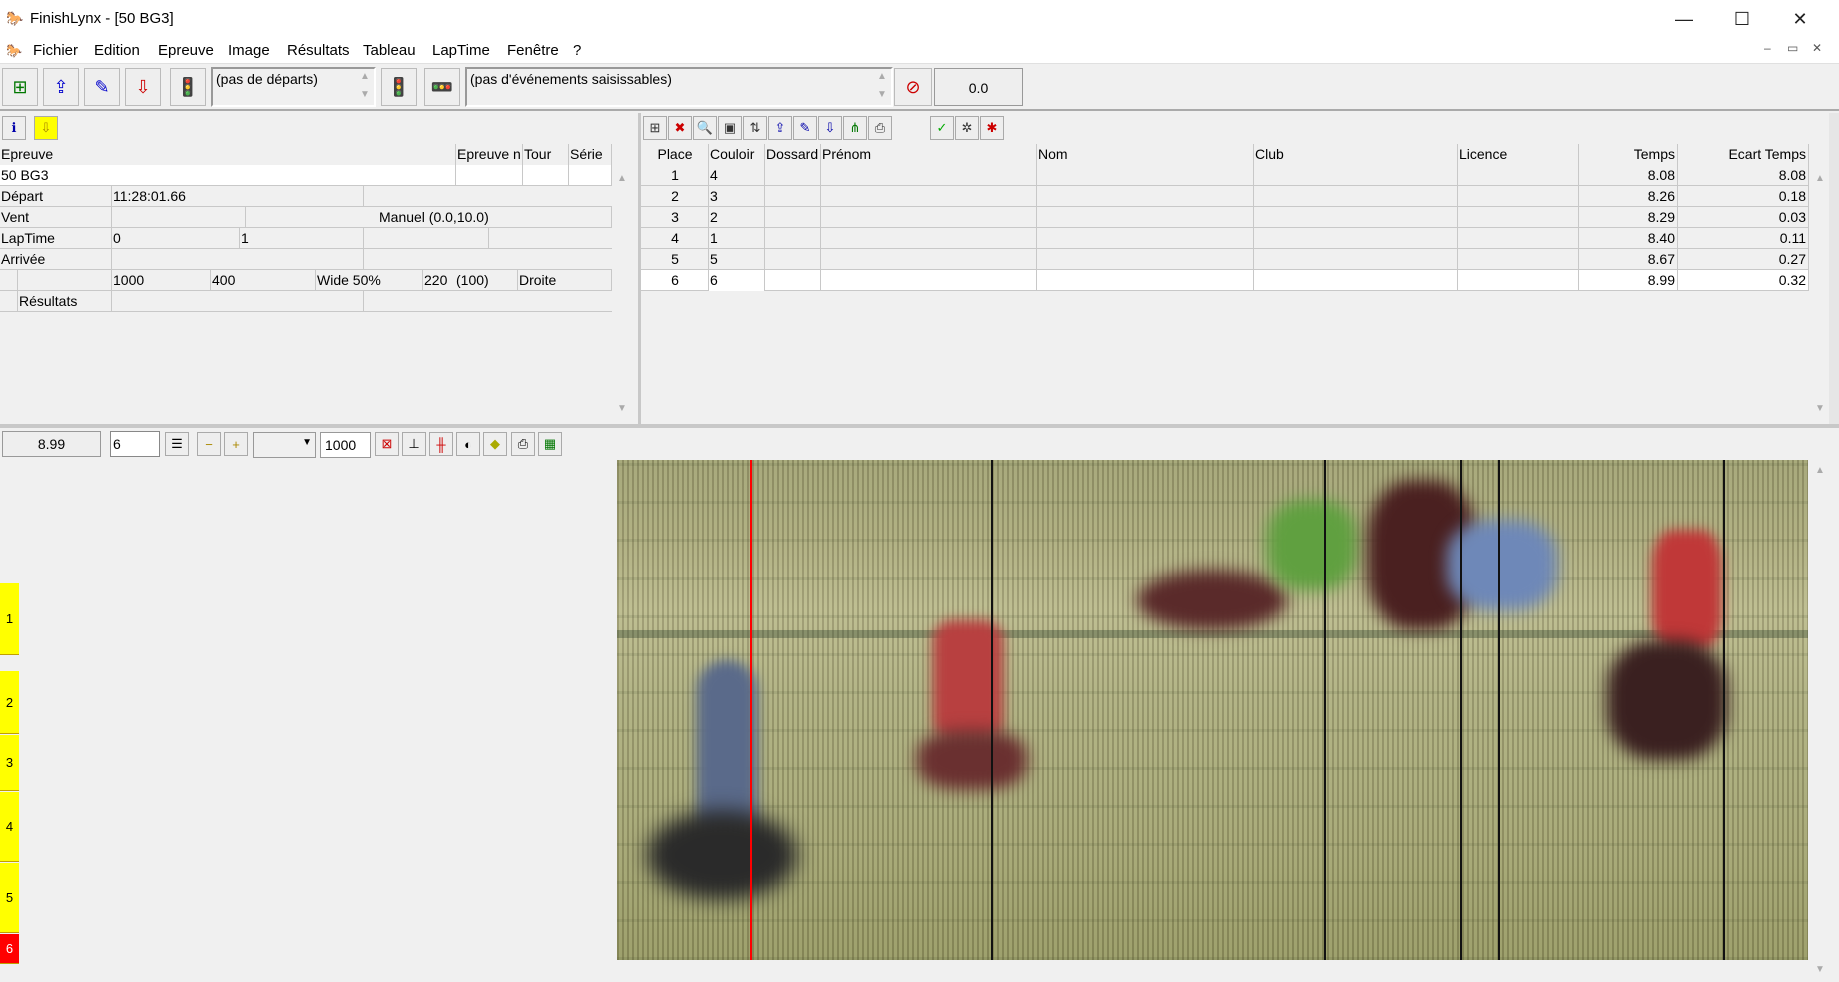 This screenshot has height=982, width=1839. What do you see at coordinates (805, 128) in the screenshot?
I see `edit-results-icon: ✎` at bounding box center [805, 128].